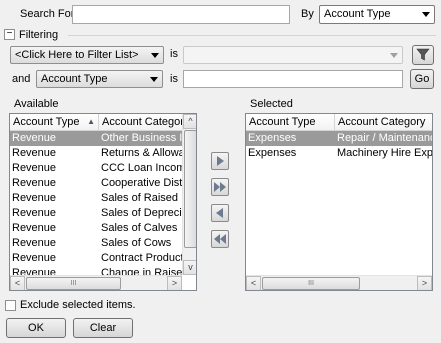  I want to click on funnel-icon, so click(423, 54).